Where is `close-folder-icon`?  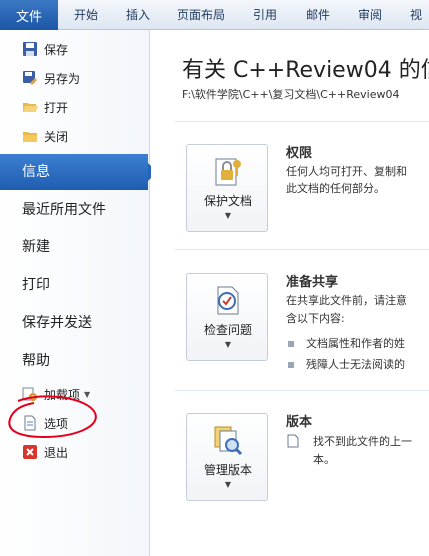 close-folder-icon is located at coordinates (30, 137).